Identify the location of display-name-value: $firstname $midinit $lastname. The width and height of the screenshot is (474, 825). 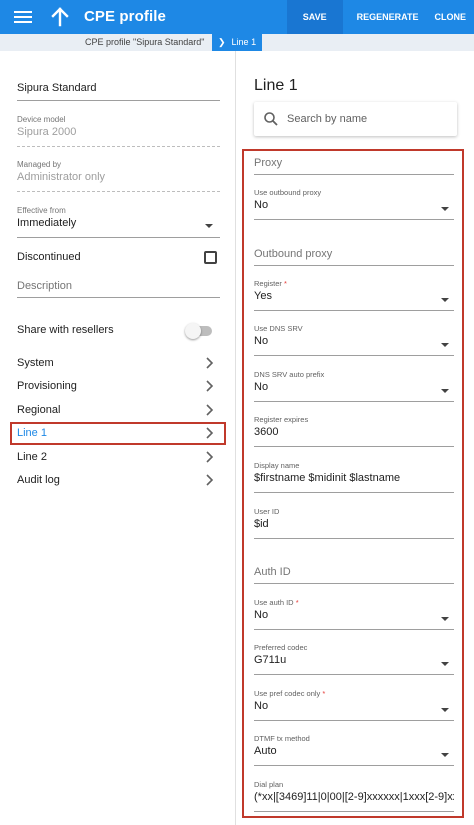
(354, 478).